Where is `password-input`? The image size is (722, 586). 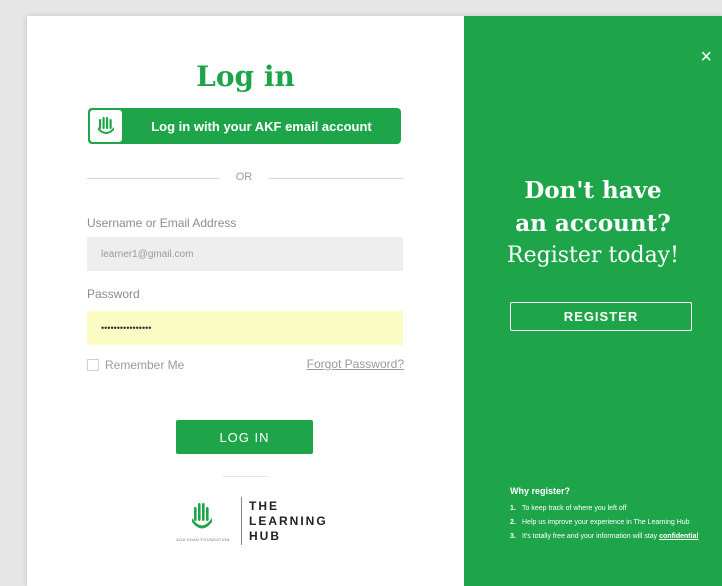
password-input is located at coordinates (245, 328).